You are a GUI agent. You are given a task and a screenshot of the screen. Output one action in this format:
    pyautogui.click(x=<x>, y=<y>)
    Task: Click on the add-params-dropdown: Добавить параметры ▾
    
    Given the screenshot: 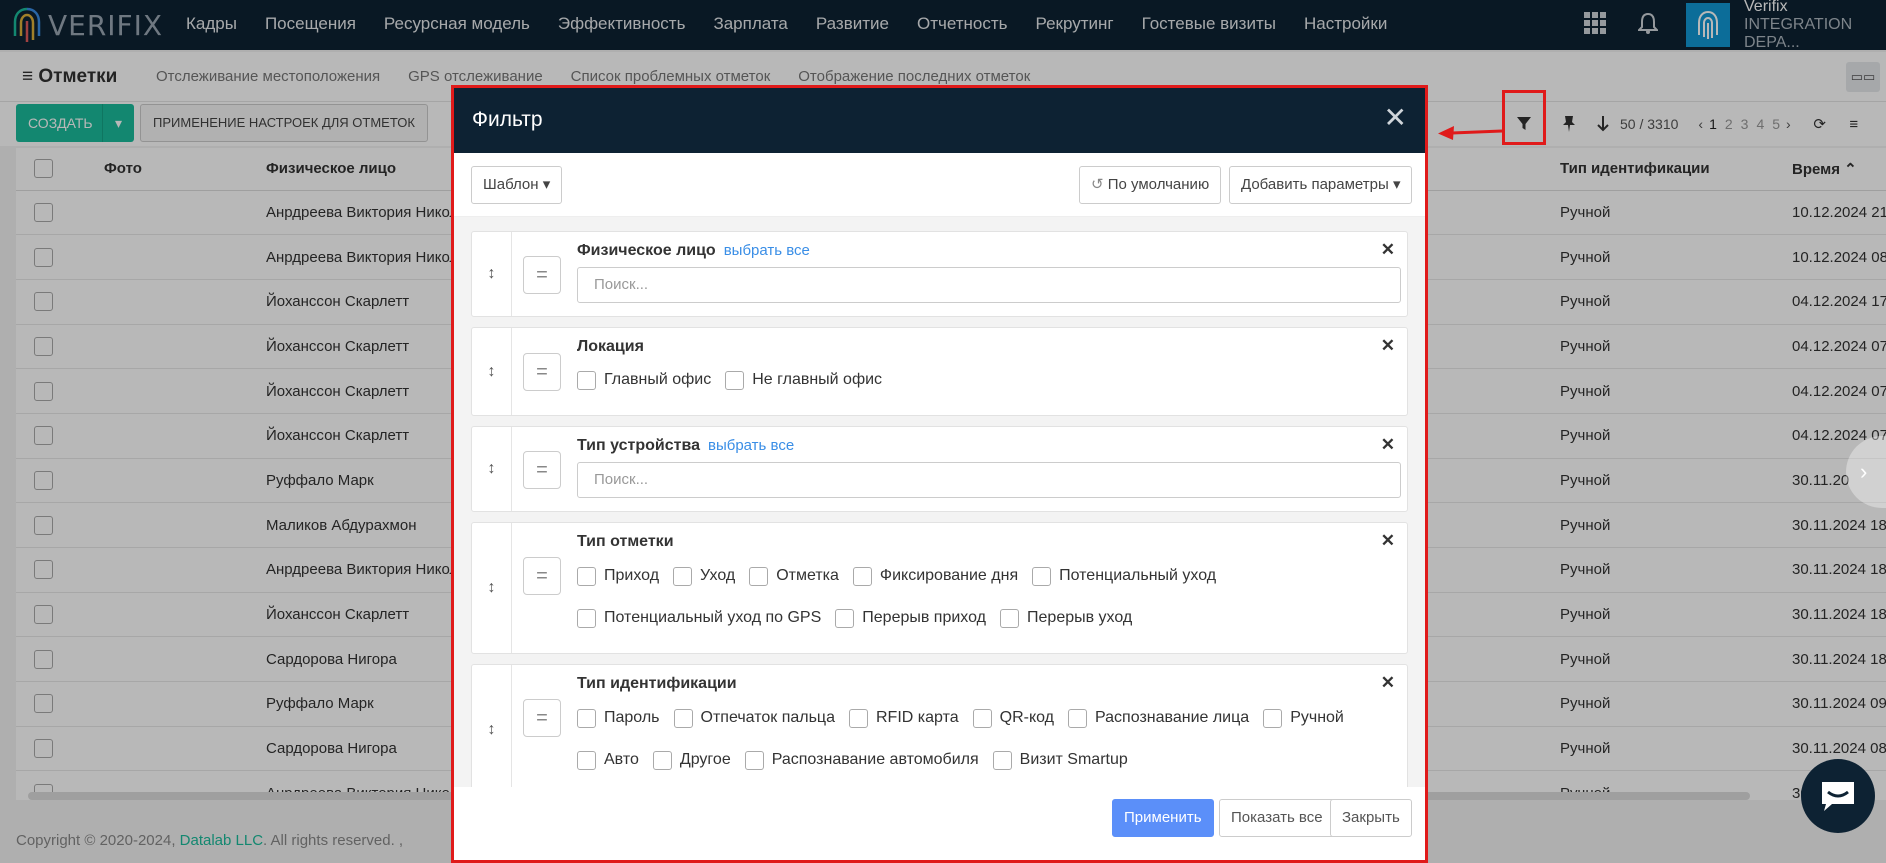 What is the action you would take?
    pyautogui.click(x=1321, y=185)
    